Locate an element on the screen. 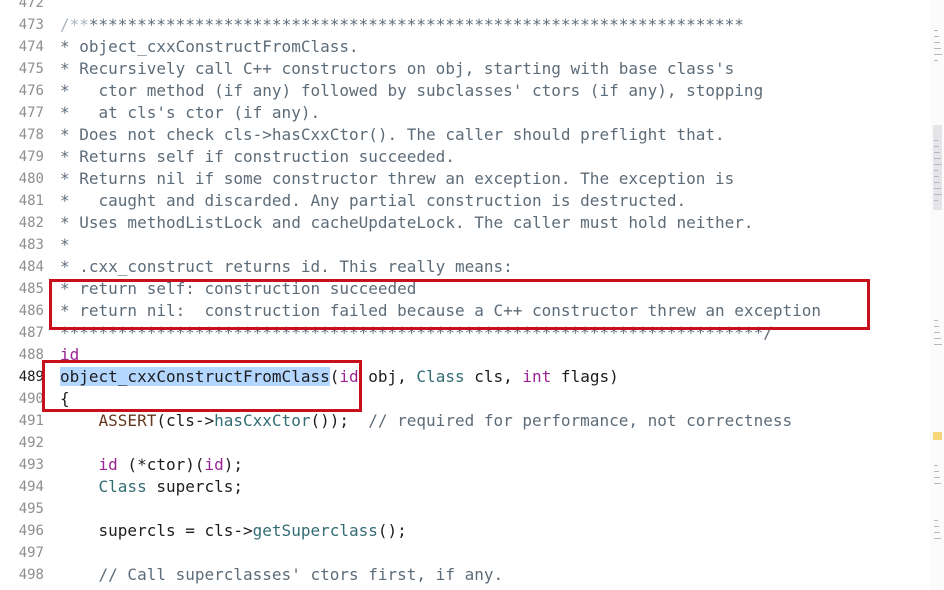 The image size is (944, 590). code-token: * is located at coordinates (65, 244).